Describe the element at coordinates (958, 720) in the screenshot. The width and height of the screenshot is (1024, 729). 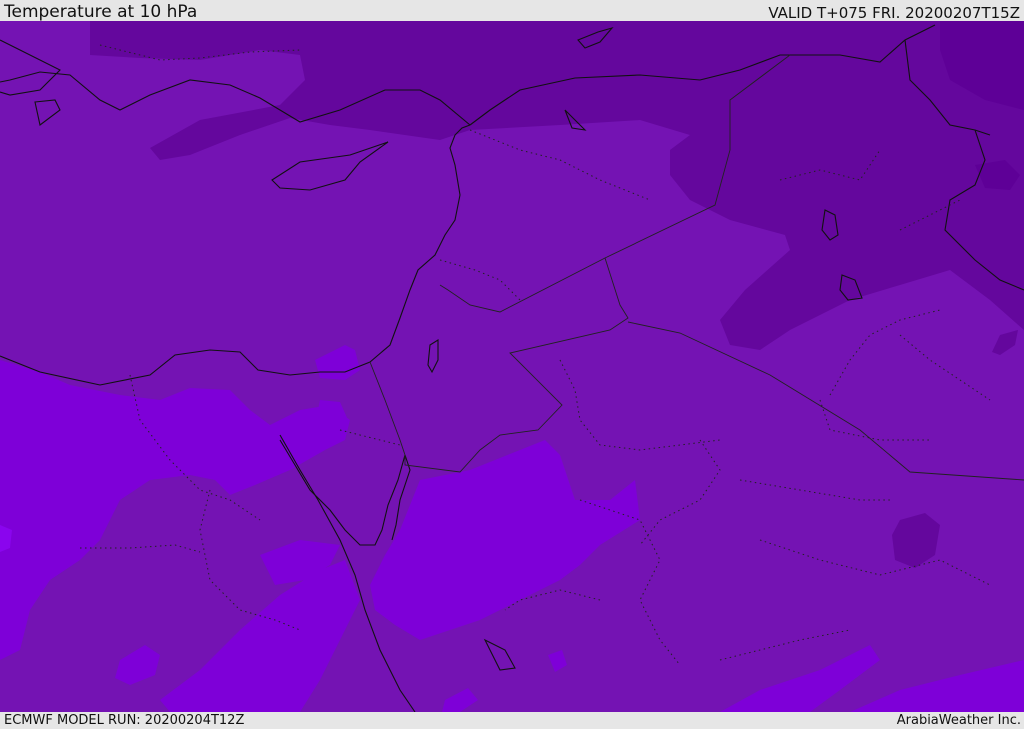
I see `brand-label: ArabiaWeather Inc.` at that location.